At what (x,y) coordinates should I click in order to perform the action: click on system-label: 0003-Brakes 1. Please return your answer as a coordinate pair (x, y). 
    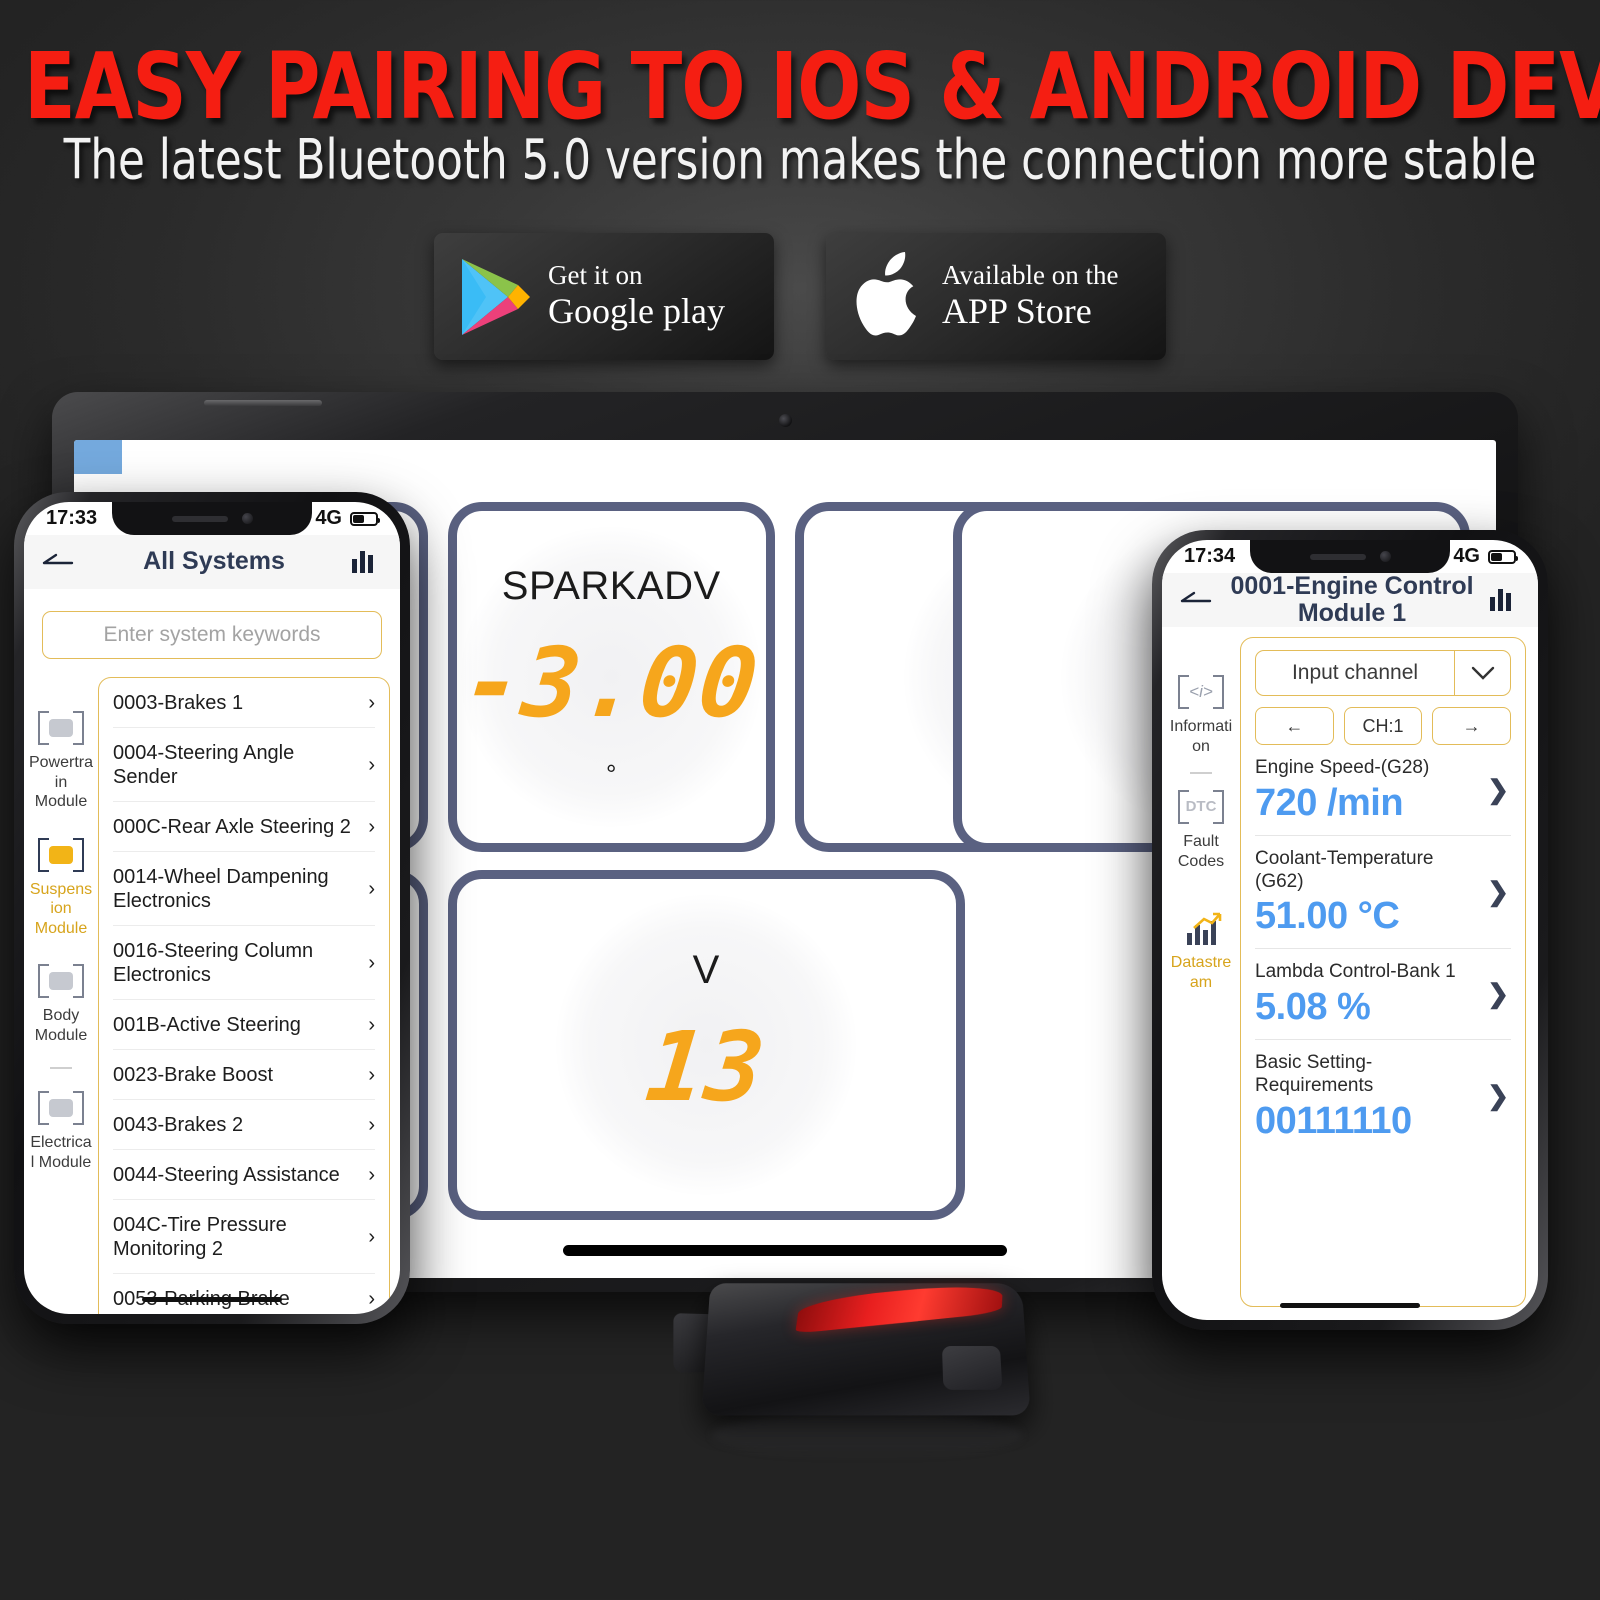
    Looking at the image, I should click on (178, 703).